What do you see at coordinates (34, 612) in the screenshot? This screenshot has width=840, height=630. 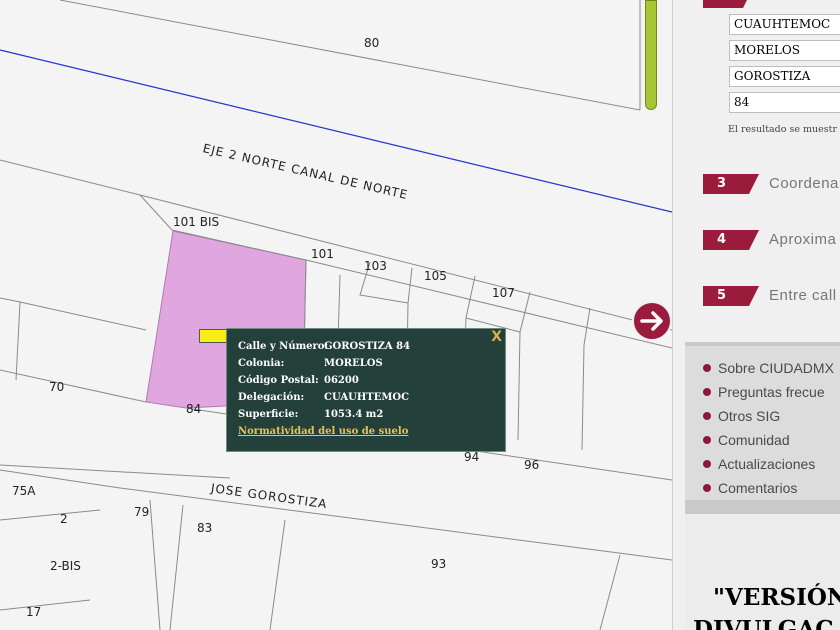 I see `lot-number: 17` at bounding box center [34, 612].